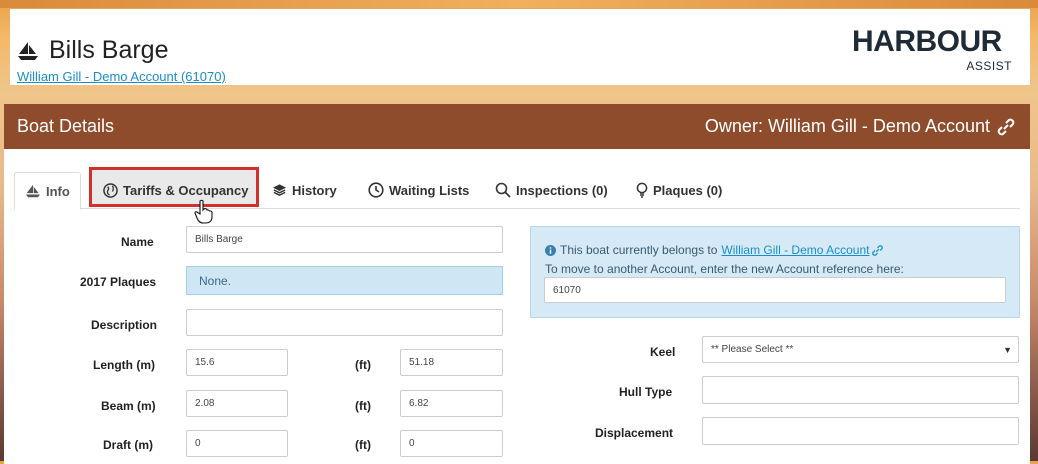  Describe the element at coordinates (634, 433) in the screenshot. I see `displacement-label: Displacement` at that location.